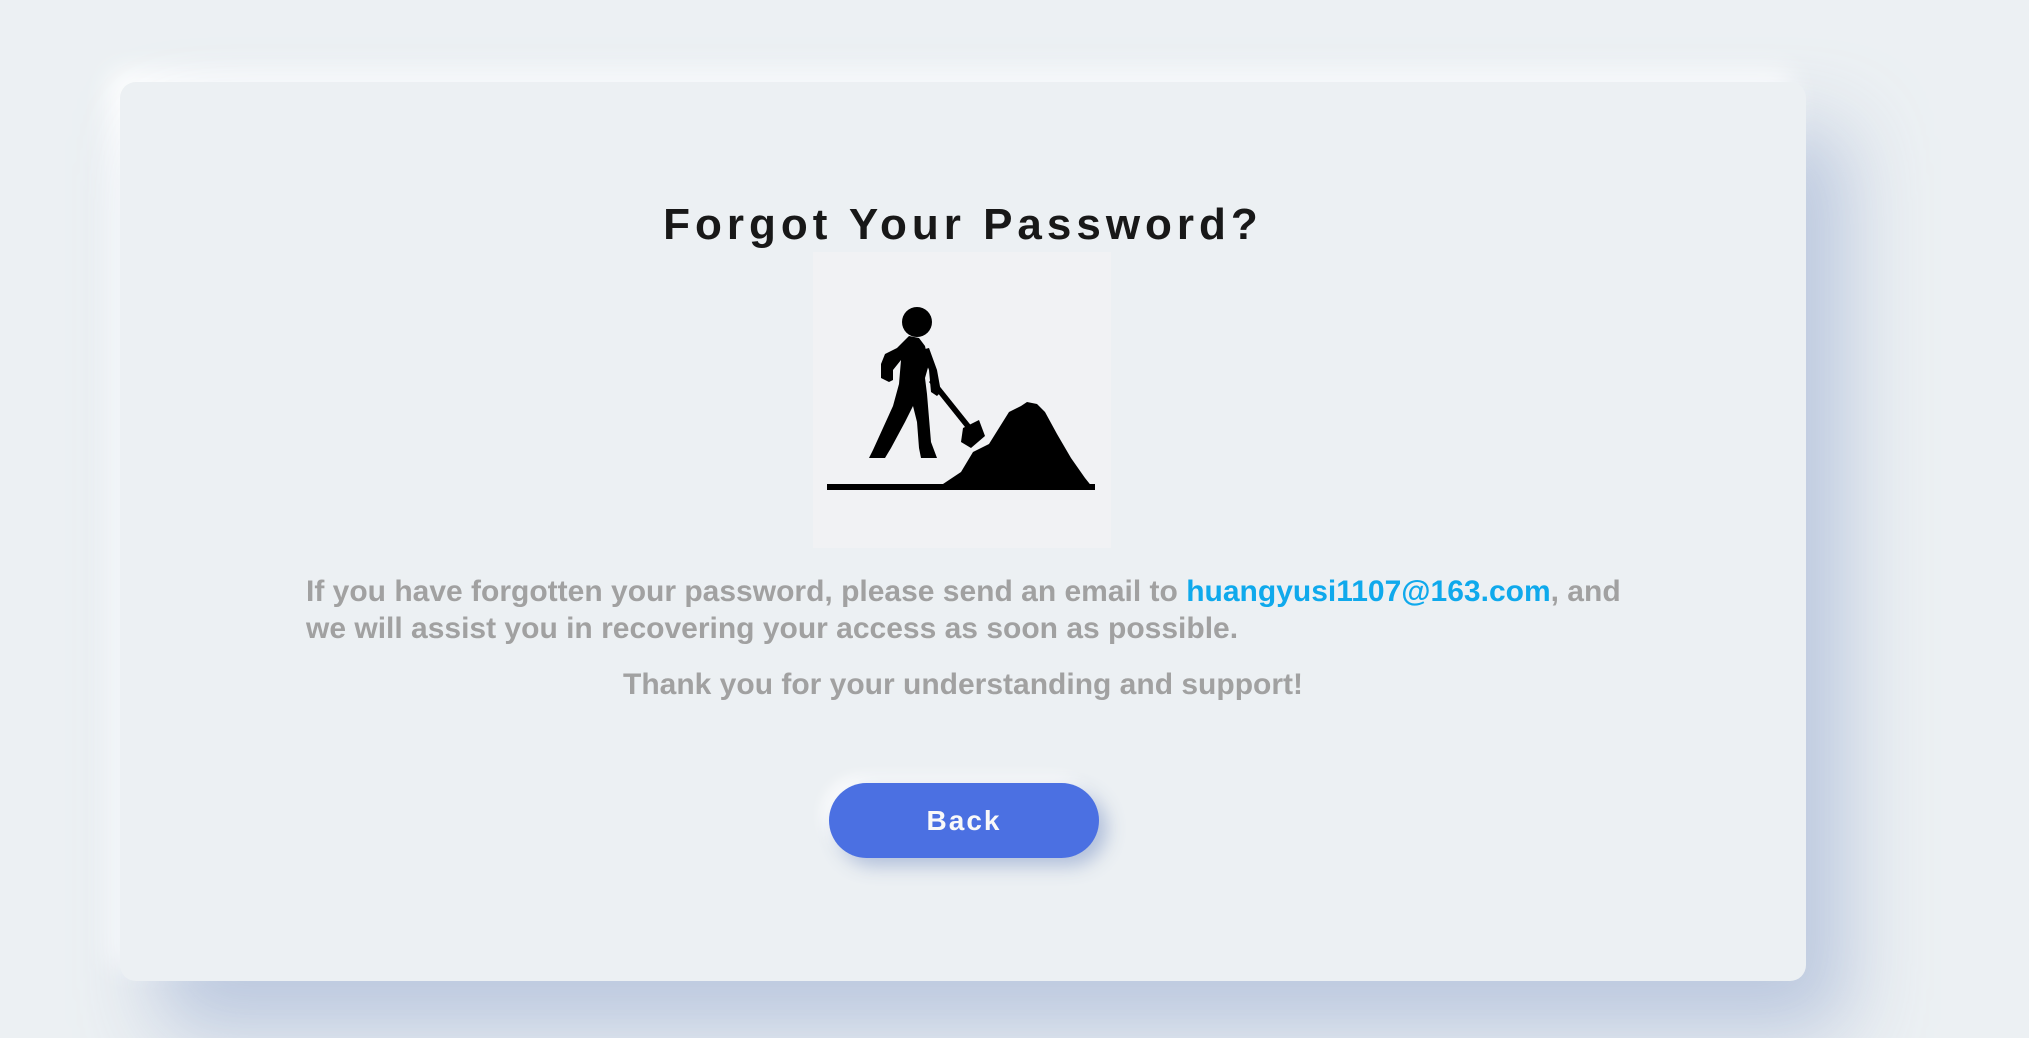 The width and height of the screenshot is (2029, 1038). What do you see at coordinates (963, 224) in the screenshot?
I see `page-title: Forgot Your Password?` at bounding box center [963, 224].